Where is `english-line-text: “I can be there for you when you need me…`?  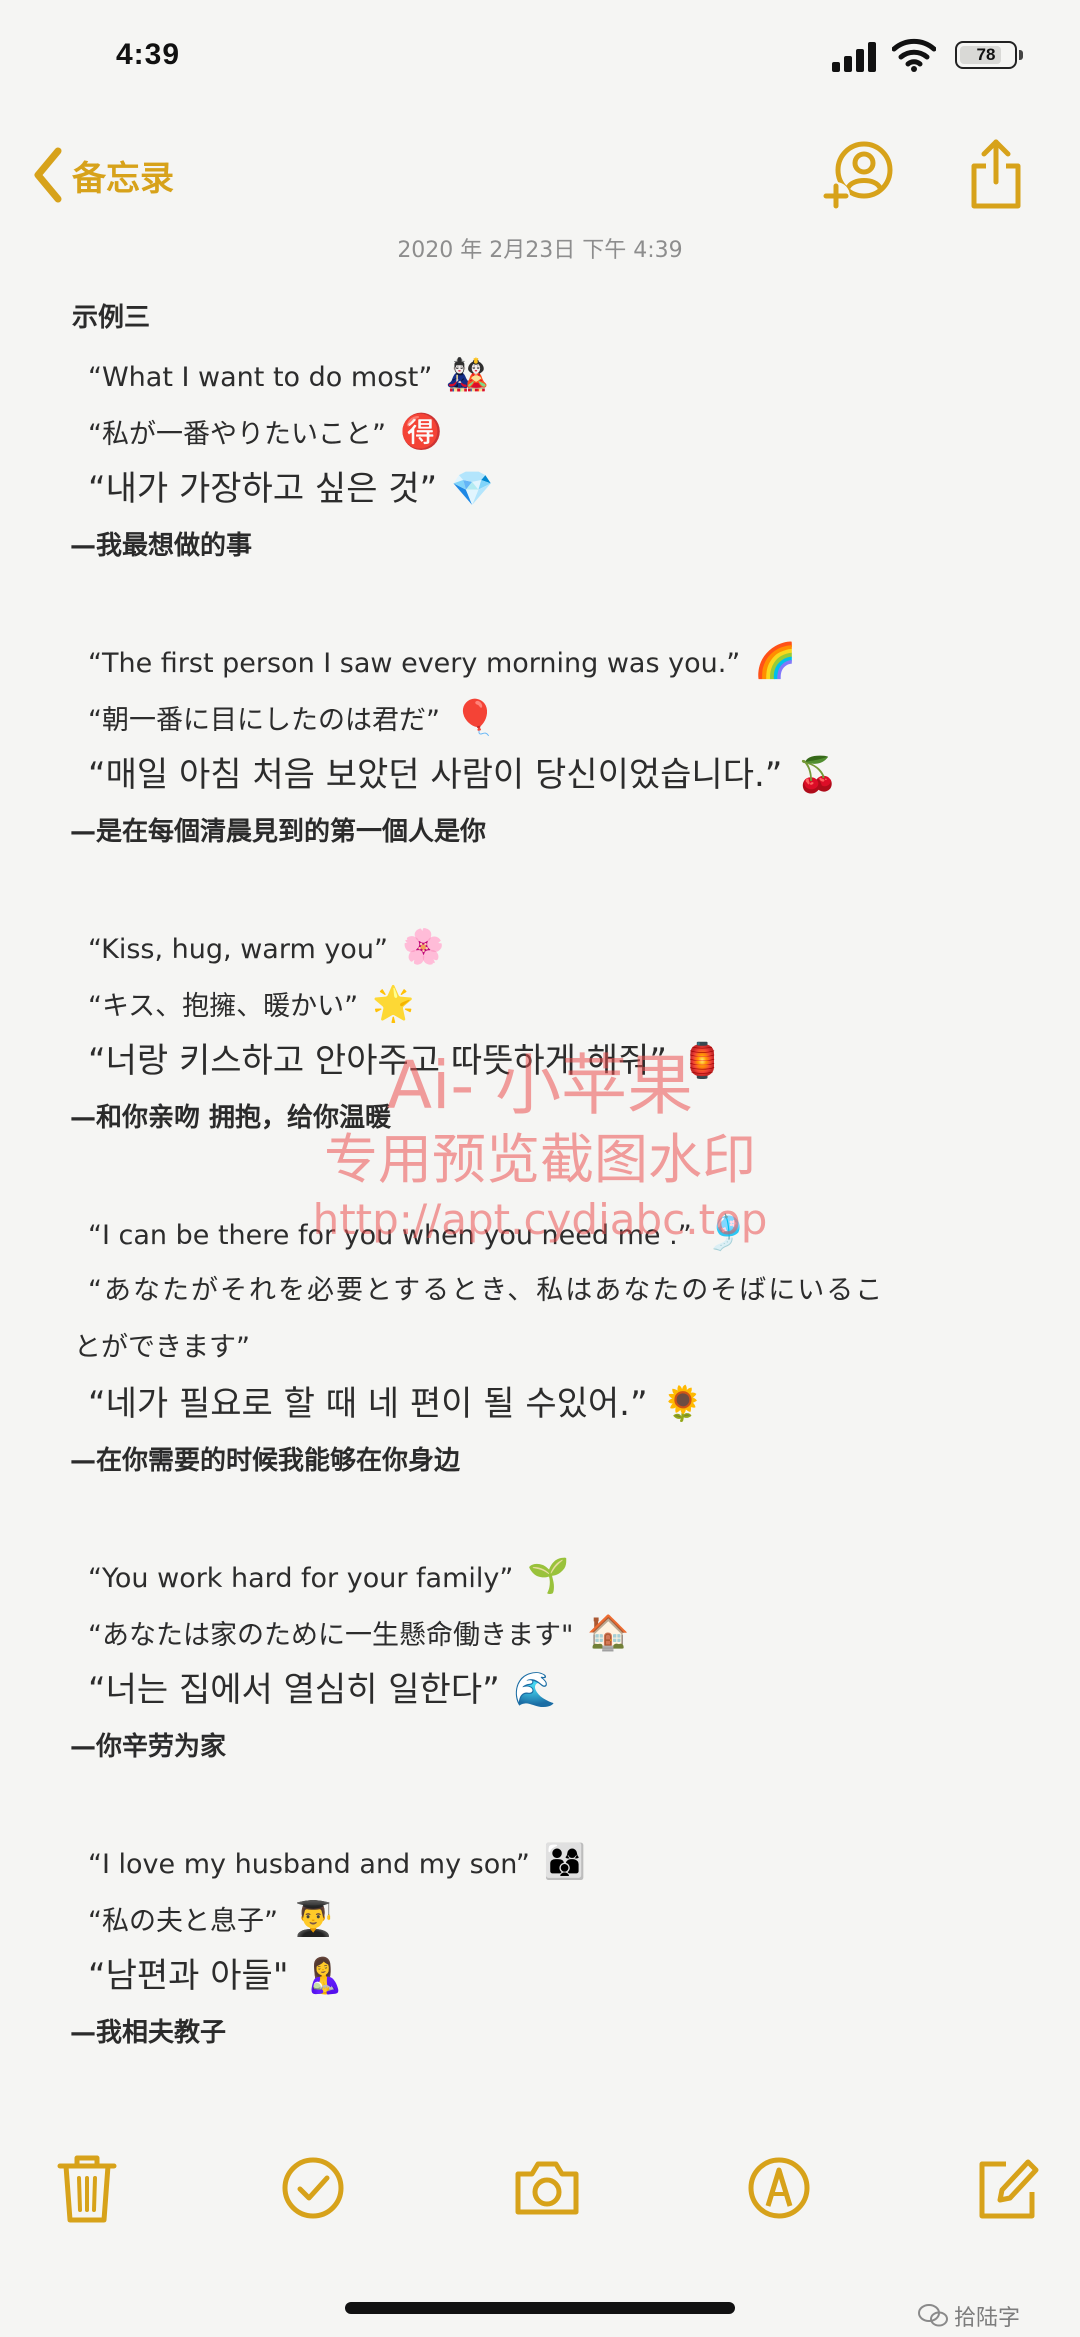
english-line-text: “I can be there for you when you need me… is located at coordinates (390, 1235).